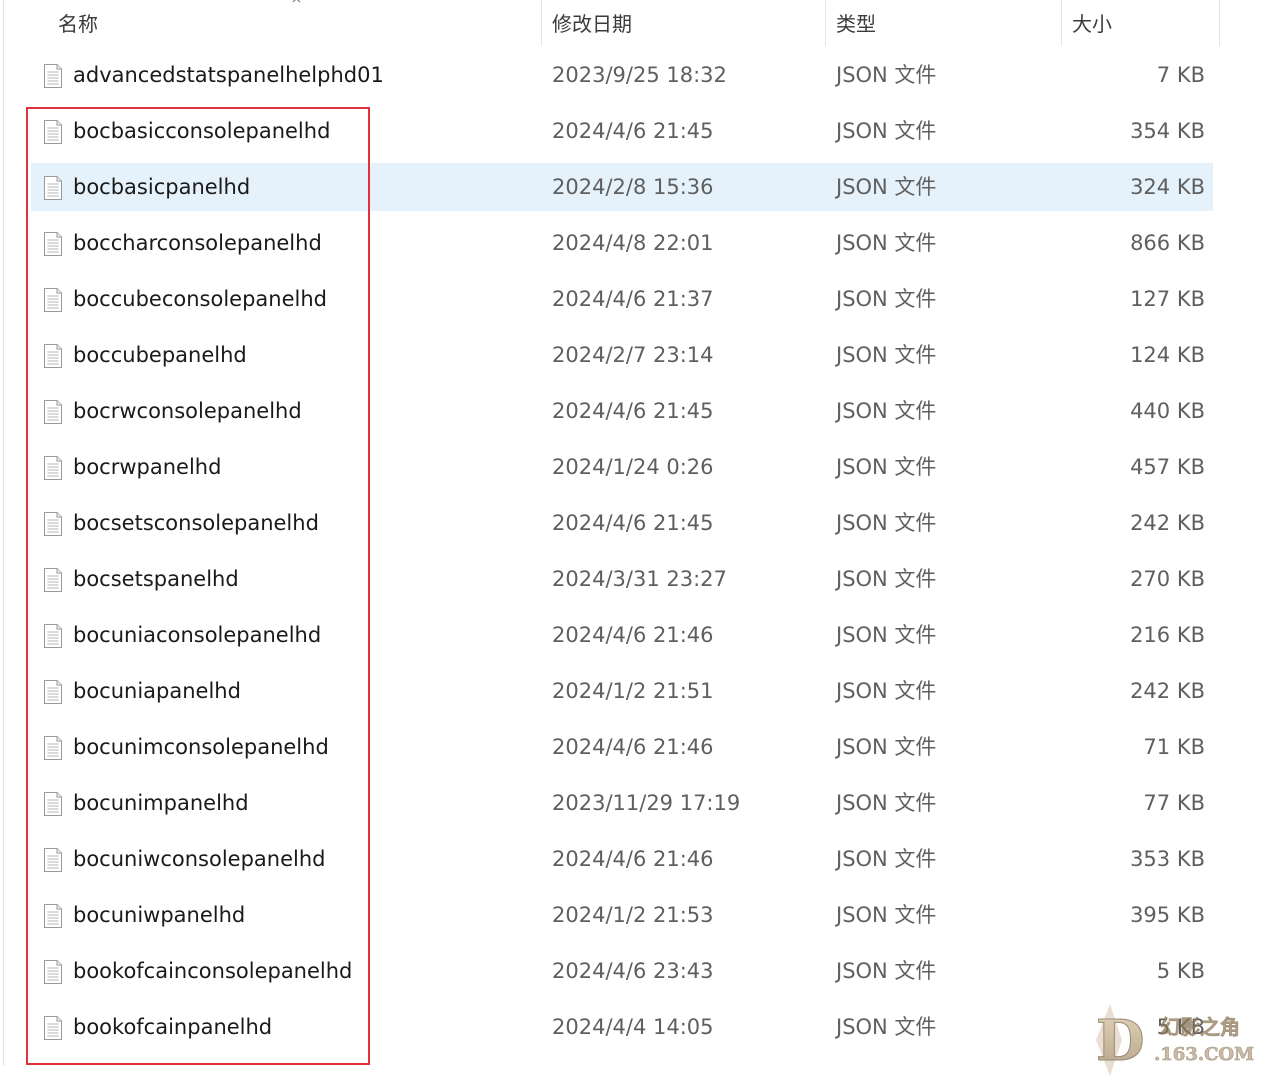 This screenshot has width=1281, height=1089. What do you see at coordinates (162, 187) in the screenshot?
I see `file-name: bocbasicpanelhd` at bounding box center [162, 187].